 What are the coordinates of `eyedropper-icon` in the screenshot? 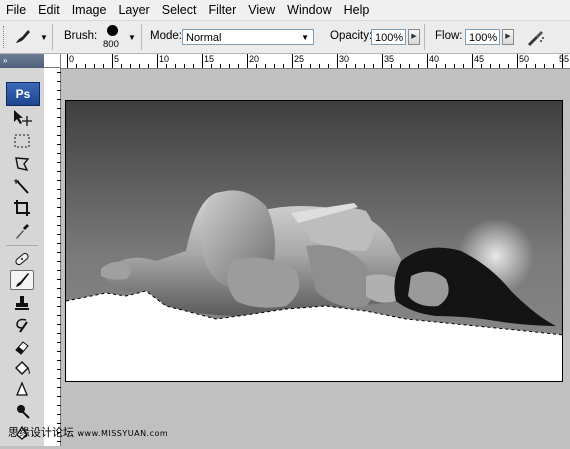 It's located at (22, 231).